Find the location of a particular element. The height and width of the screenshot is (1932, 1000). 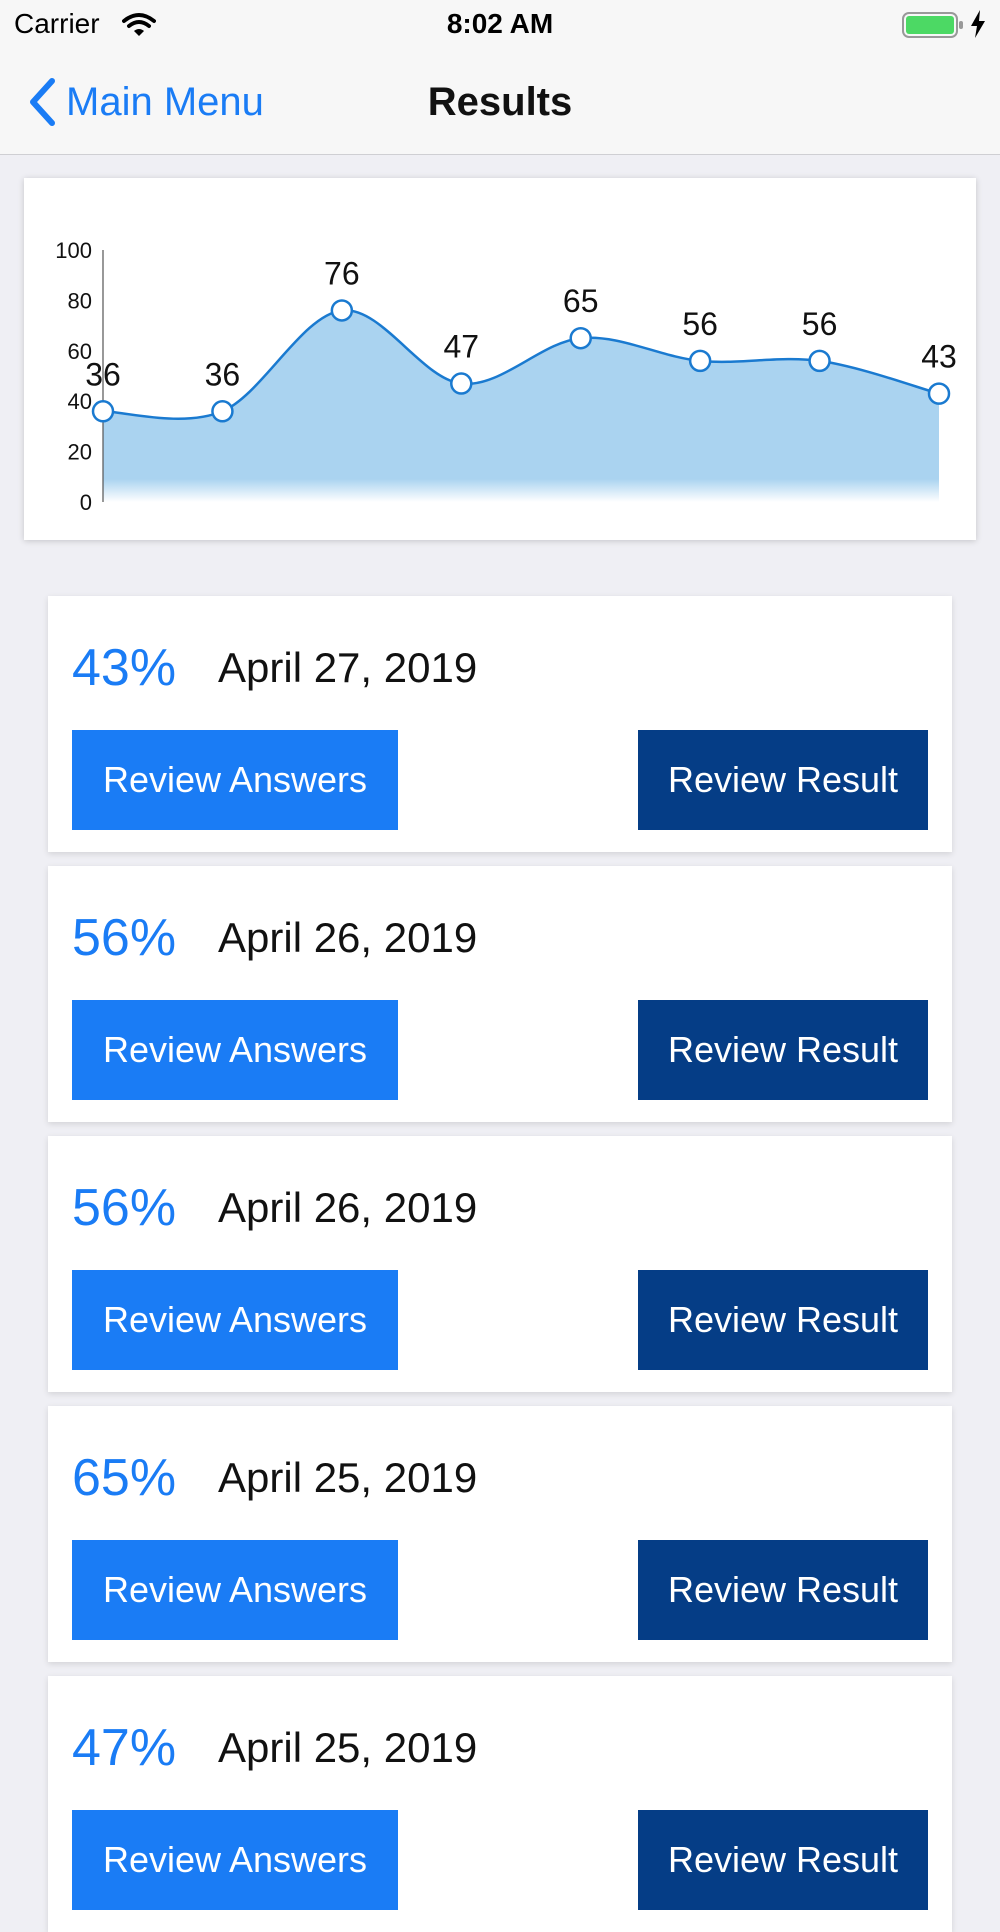

status-bar: Carrier 8:02 AM is located at coordinates (500, 25).